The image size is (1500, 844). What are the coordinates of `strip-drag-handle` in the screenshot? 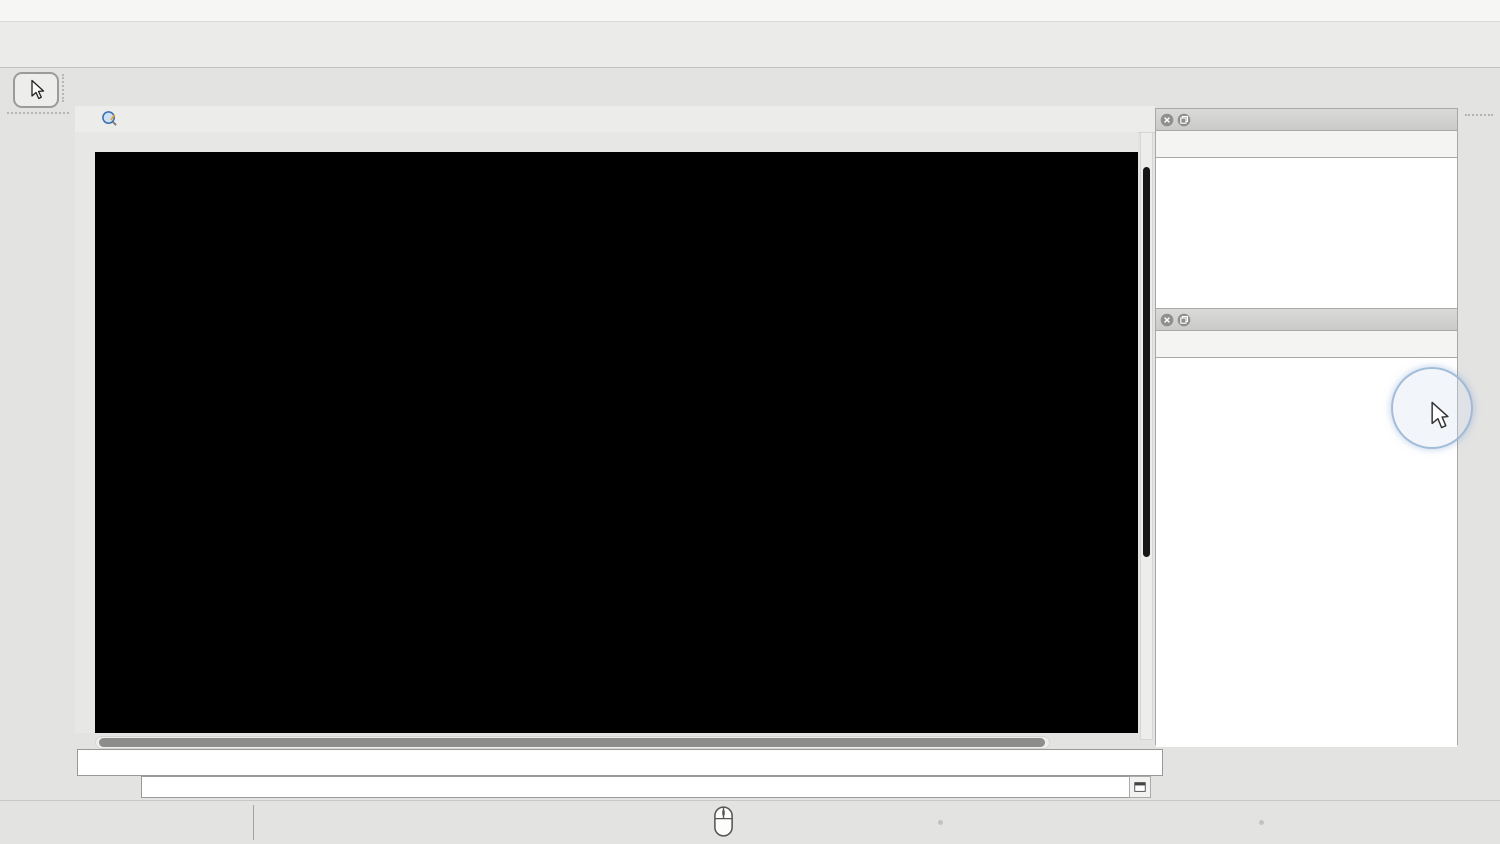 It's located at (1479, 115).